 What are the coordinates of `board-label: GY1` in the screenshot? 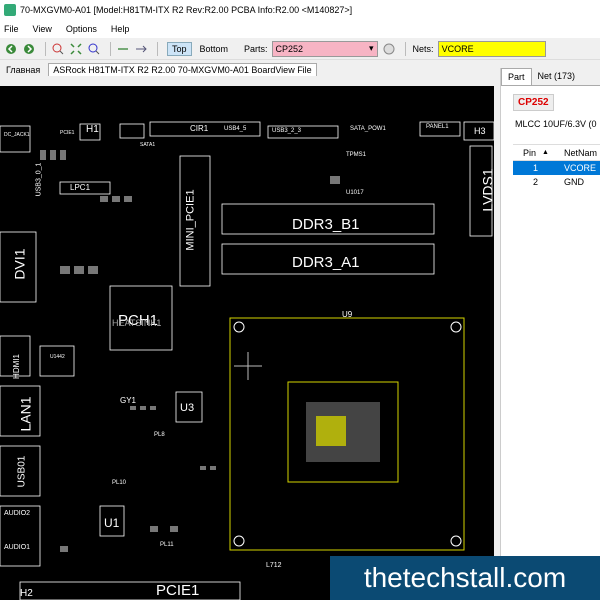 It's located at (128, 400).